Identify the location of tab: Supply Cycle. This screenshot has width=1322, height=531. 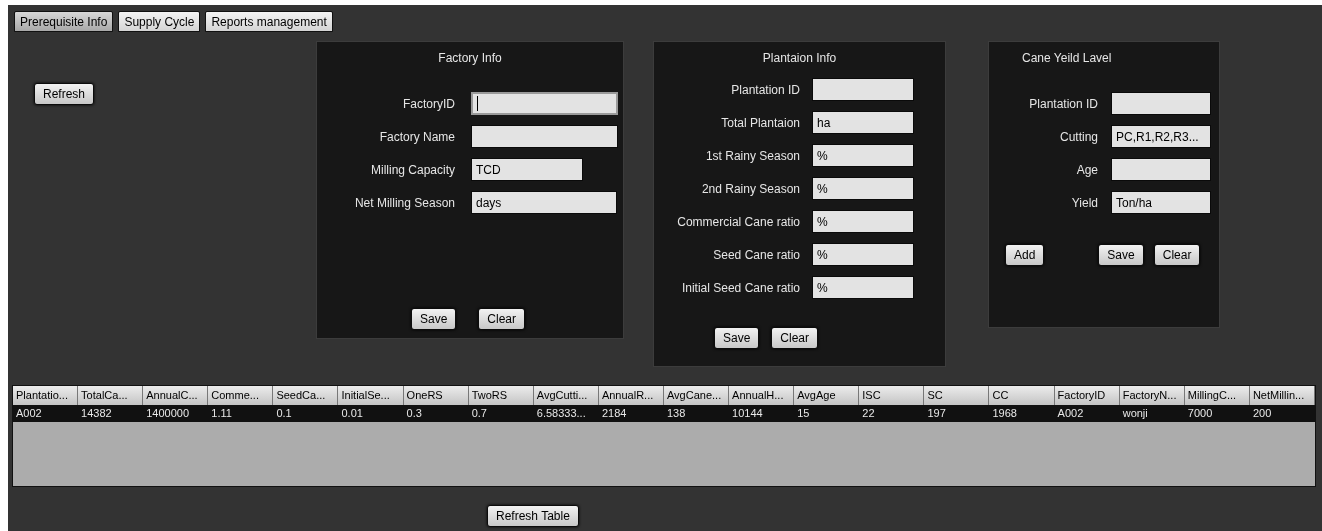
(159, 21).